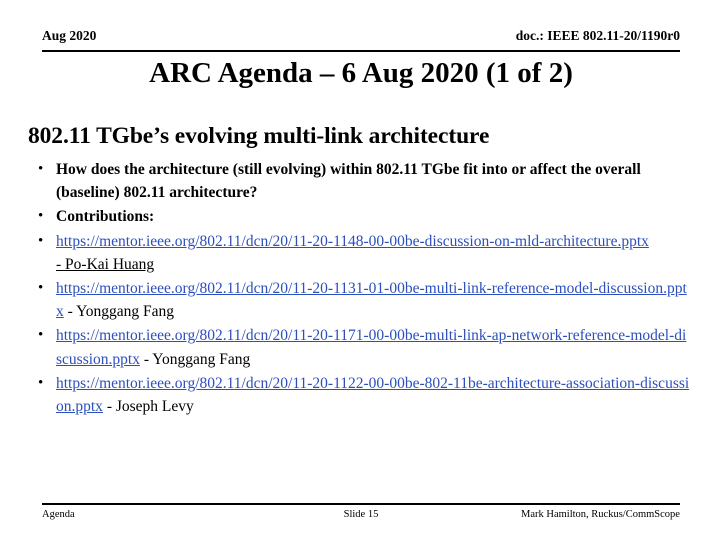 The width and height of the screenshot is (720, 540). Describe the element at coordinates (361, 73) in the screenshot. I see `page-title: ARC Agenda – 6 Aug 2020 (1 of 2)` at that location.